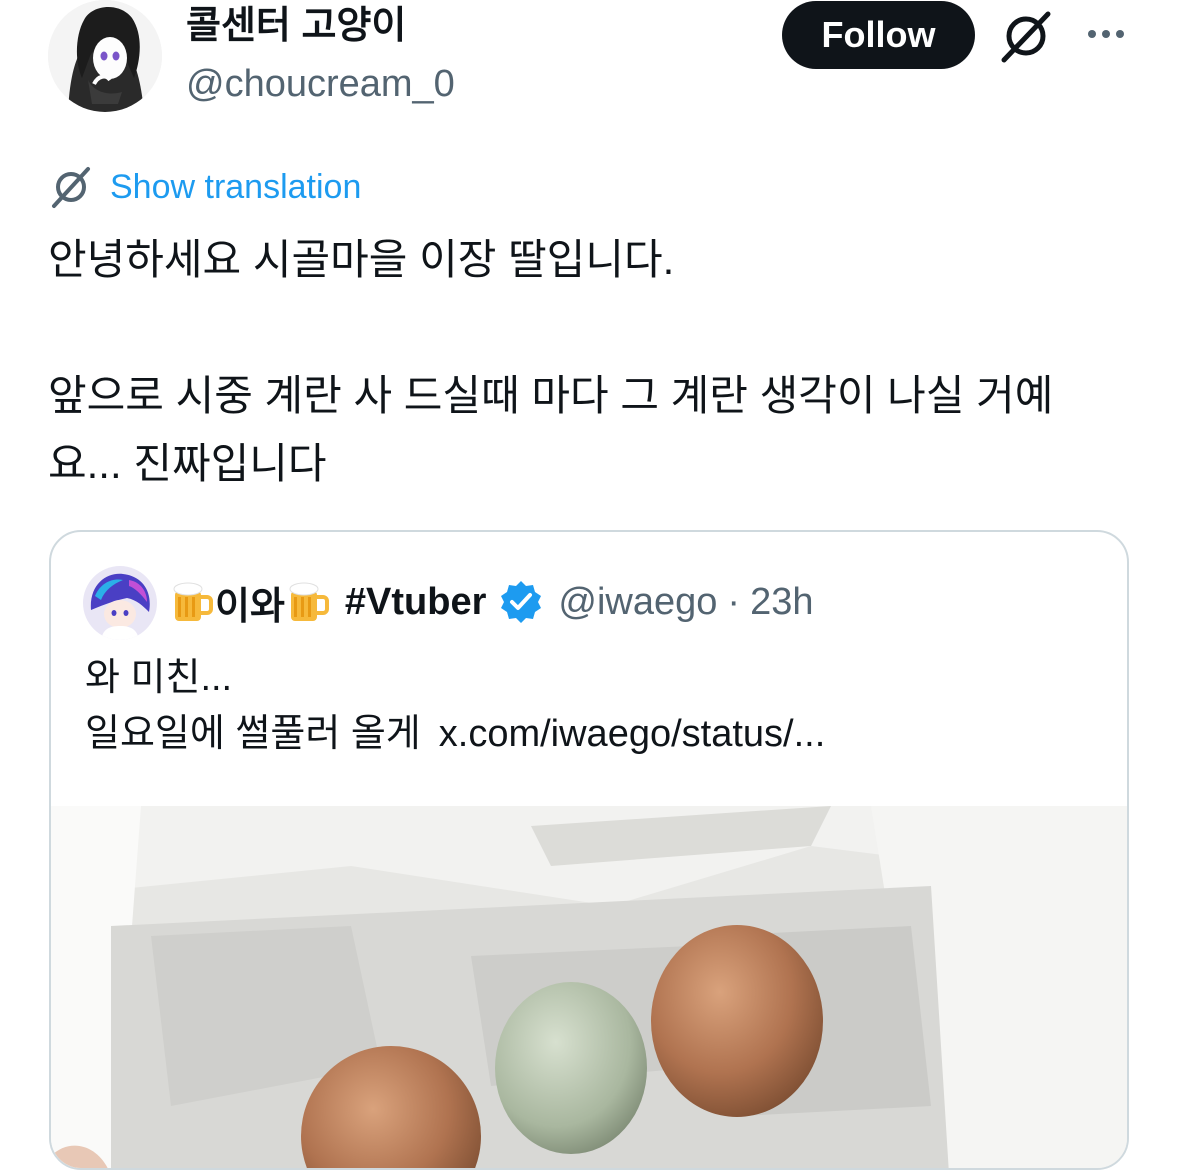  What do you see at coordinates (120, 603) in the screenshot?
I see `quoted-author-avatar` at bounding box center [120, 603].